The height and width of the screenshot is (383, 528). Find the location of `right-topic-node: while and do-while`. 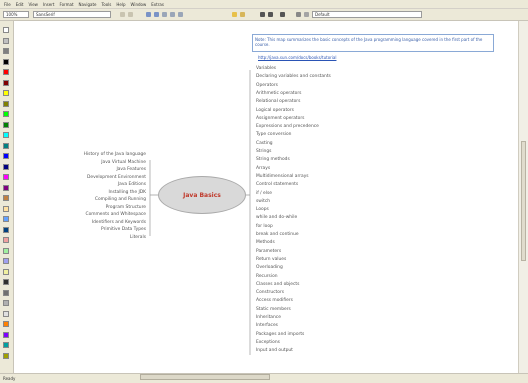

right-topic-node: while and do-while is located at coordinates (276, 217).